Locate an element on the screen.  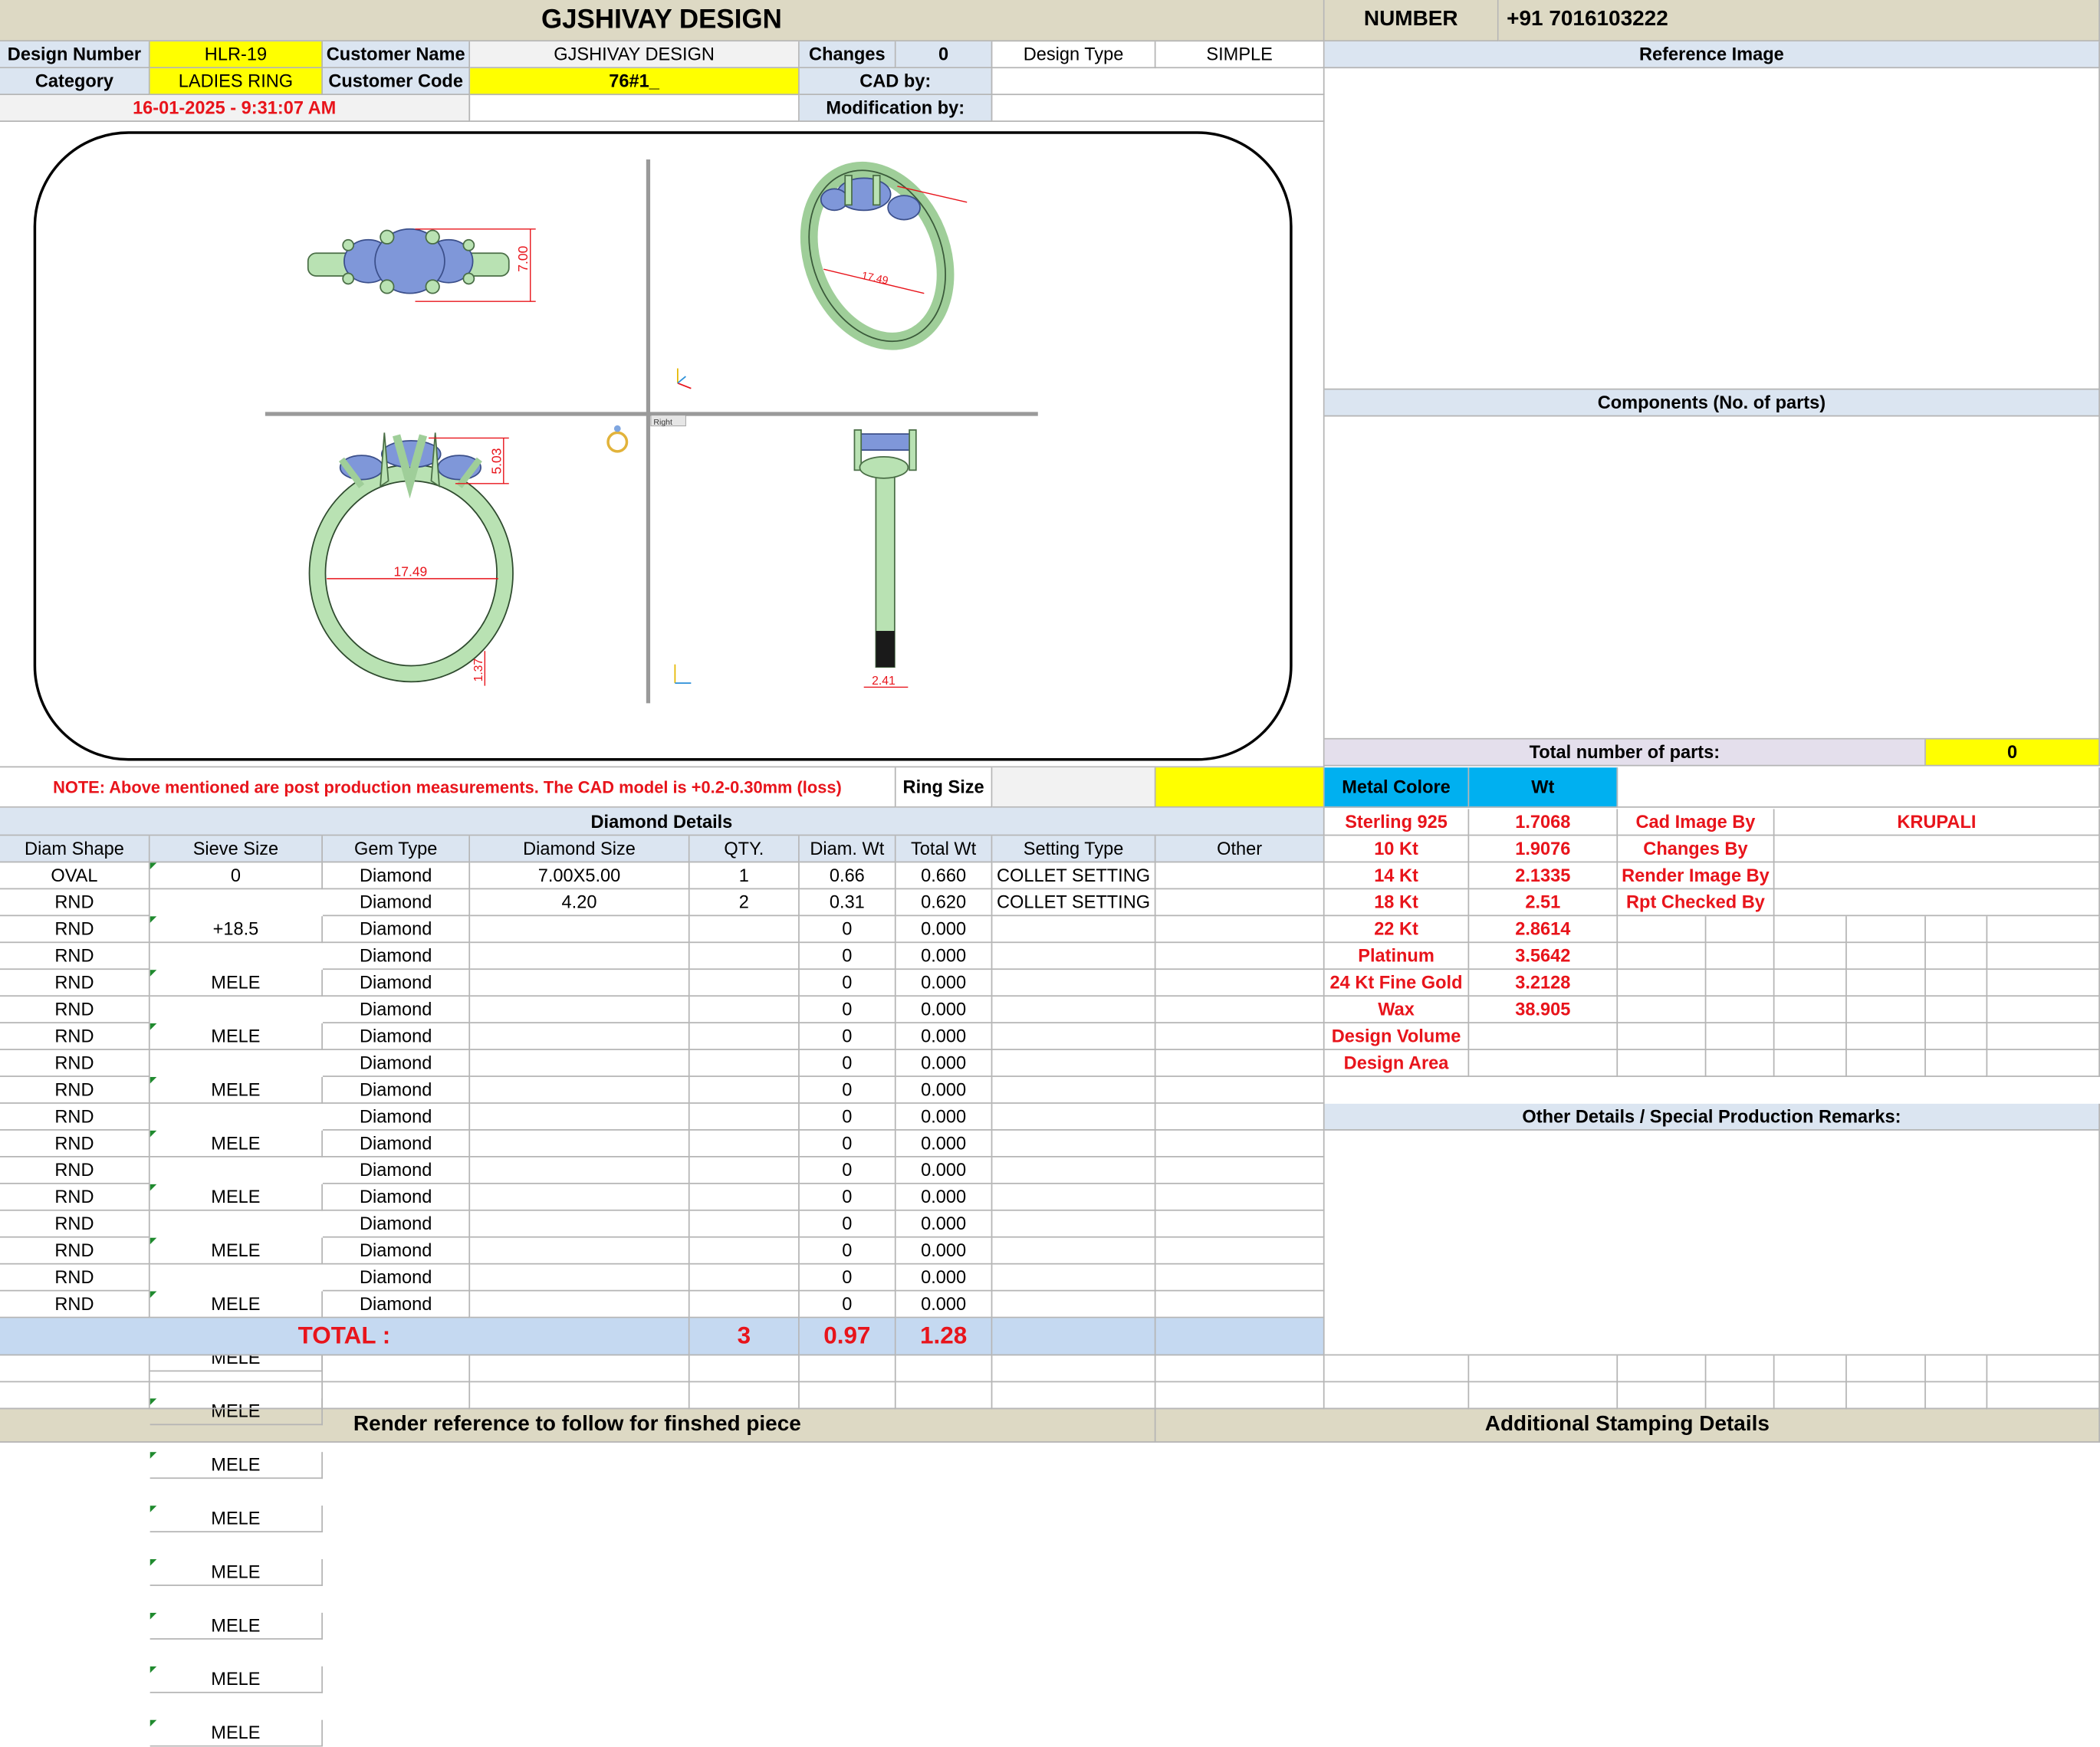
design-number-value: HLR-19 is located at coordinates (236, 55).